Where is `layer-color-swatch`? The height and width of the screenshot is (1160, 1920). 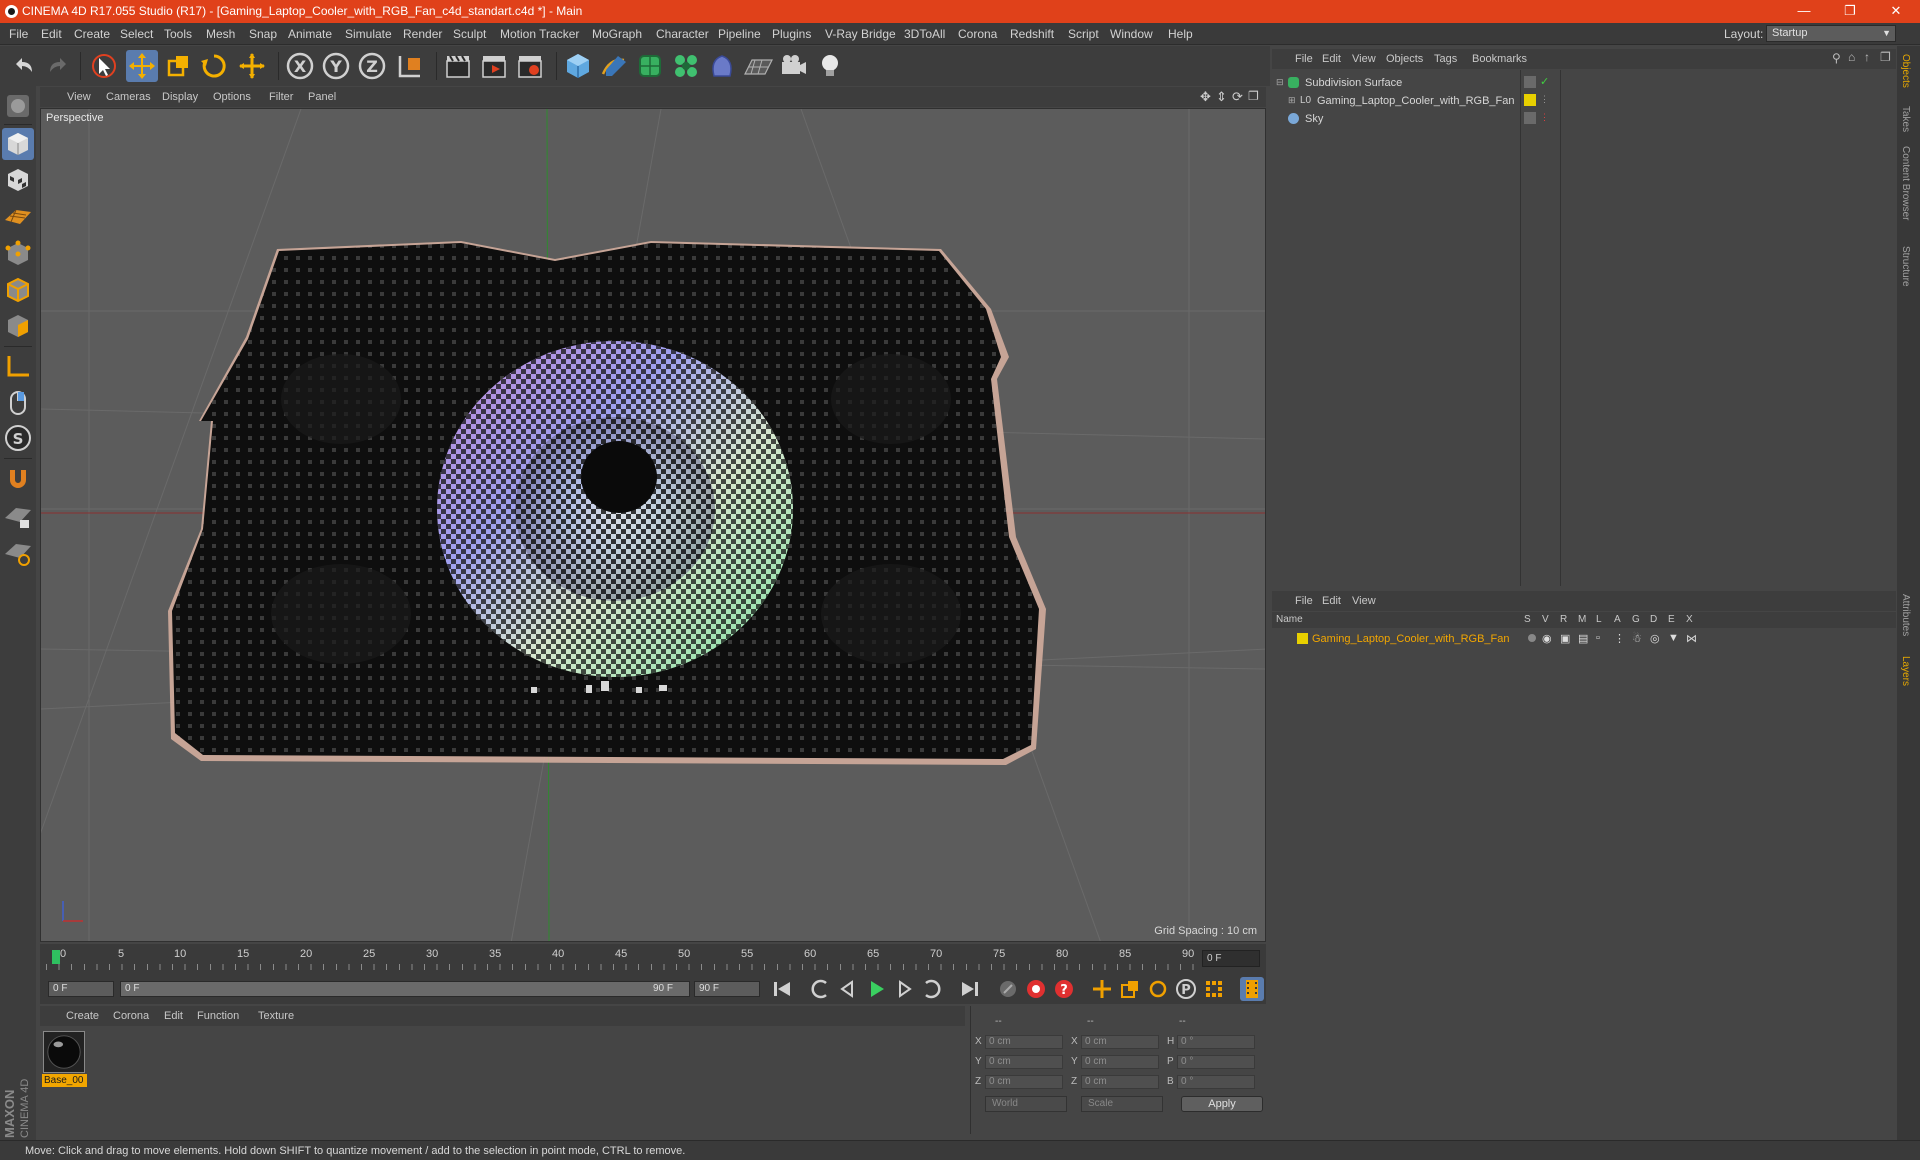
layer-color-swatch is located at coordinates (1530, 100).